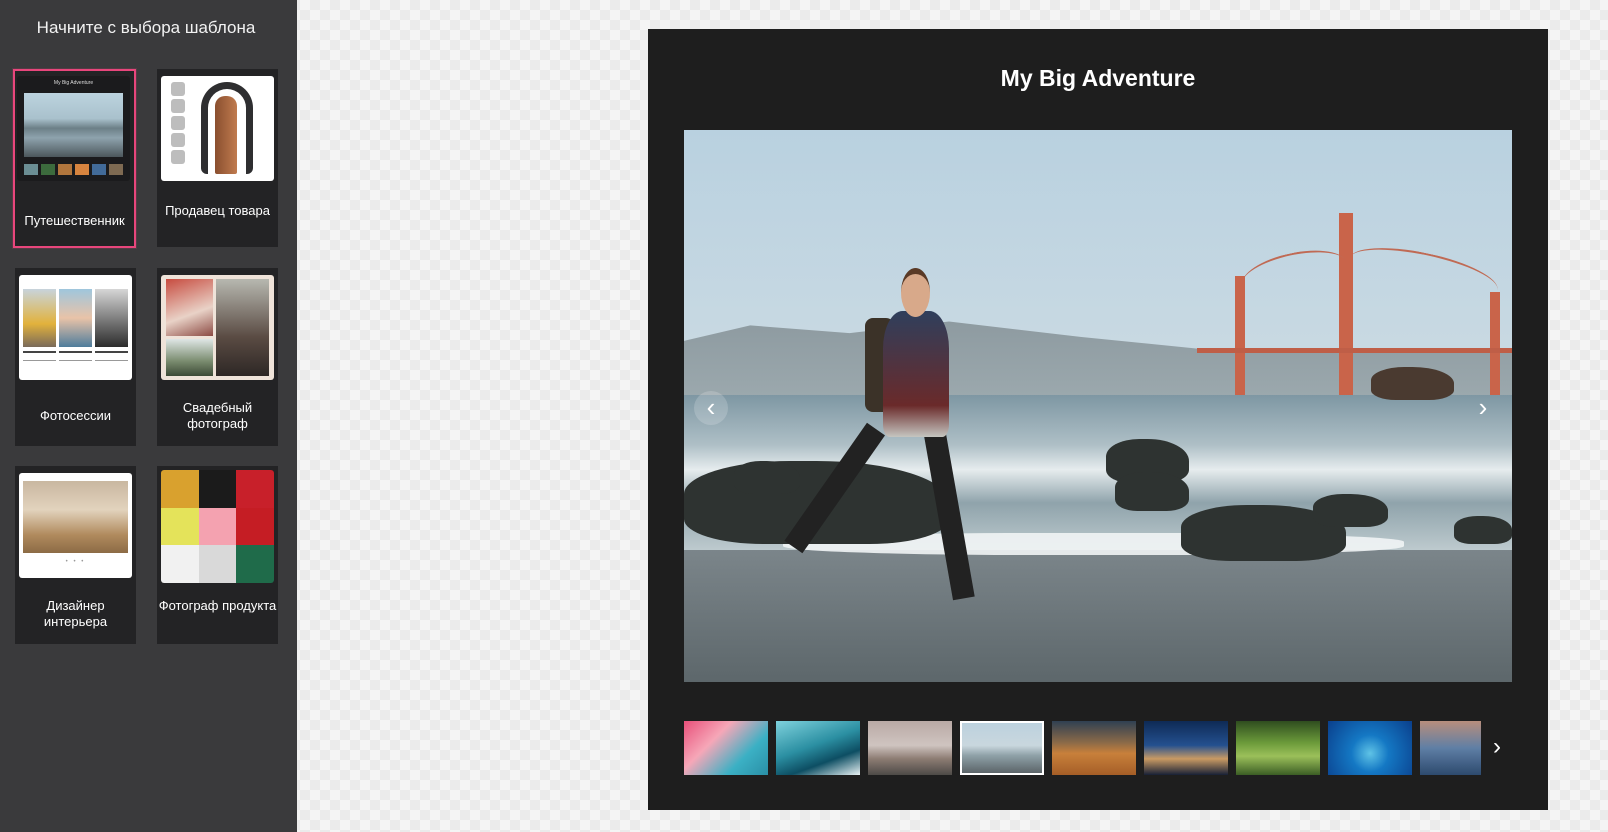 The image size is (1608, 832). Describe the element at coordinates (1354, 312) in the screenshot. I see `bridge-graphic` at that location.